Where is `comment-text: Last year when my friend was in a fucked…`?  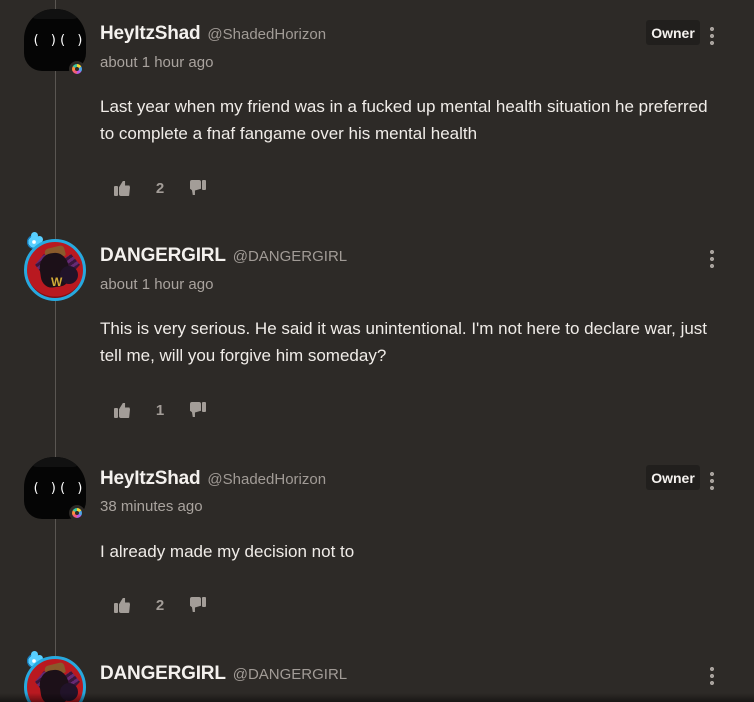
comment-text: Last year when my friend was in a fucked… is located at coordinates (404, 120).